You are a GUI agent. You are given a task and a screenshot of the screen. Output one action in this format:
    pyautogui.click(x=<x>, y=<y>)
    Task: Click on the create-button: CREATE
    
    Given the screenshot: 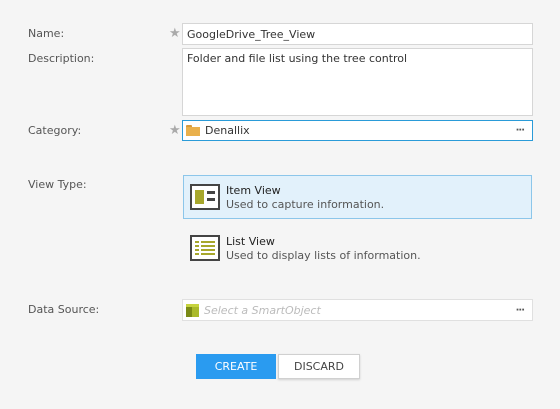 What is the action you would take?
    pyautogui.click(x=236, y=366)
    